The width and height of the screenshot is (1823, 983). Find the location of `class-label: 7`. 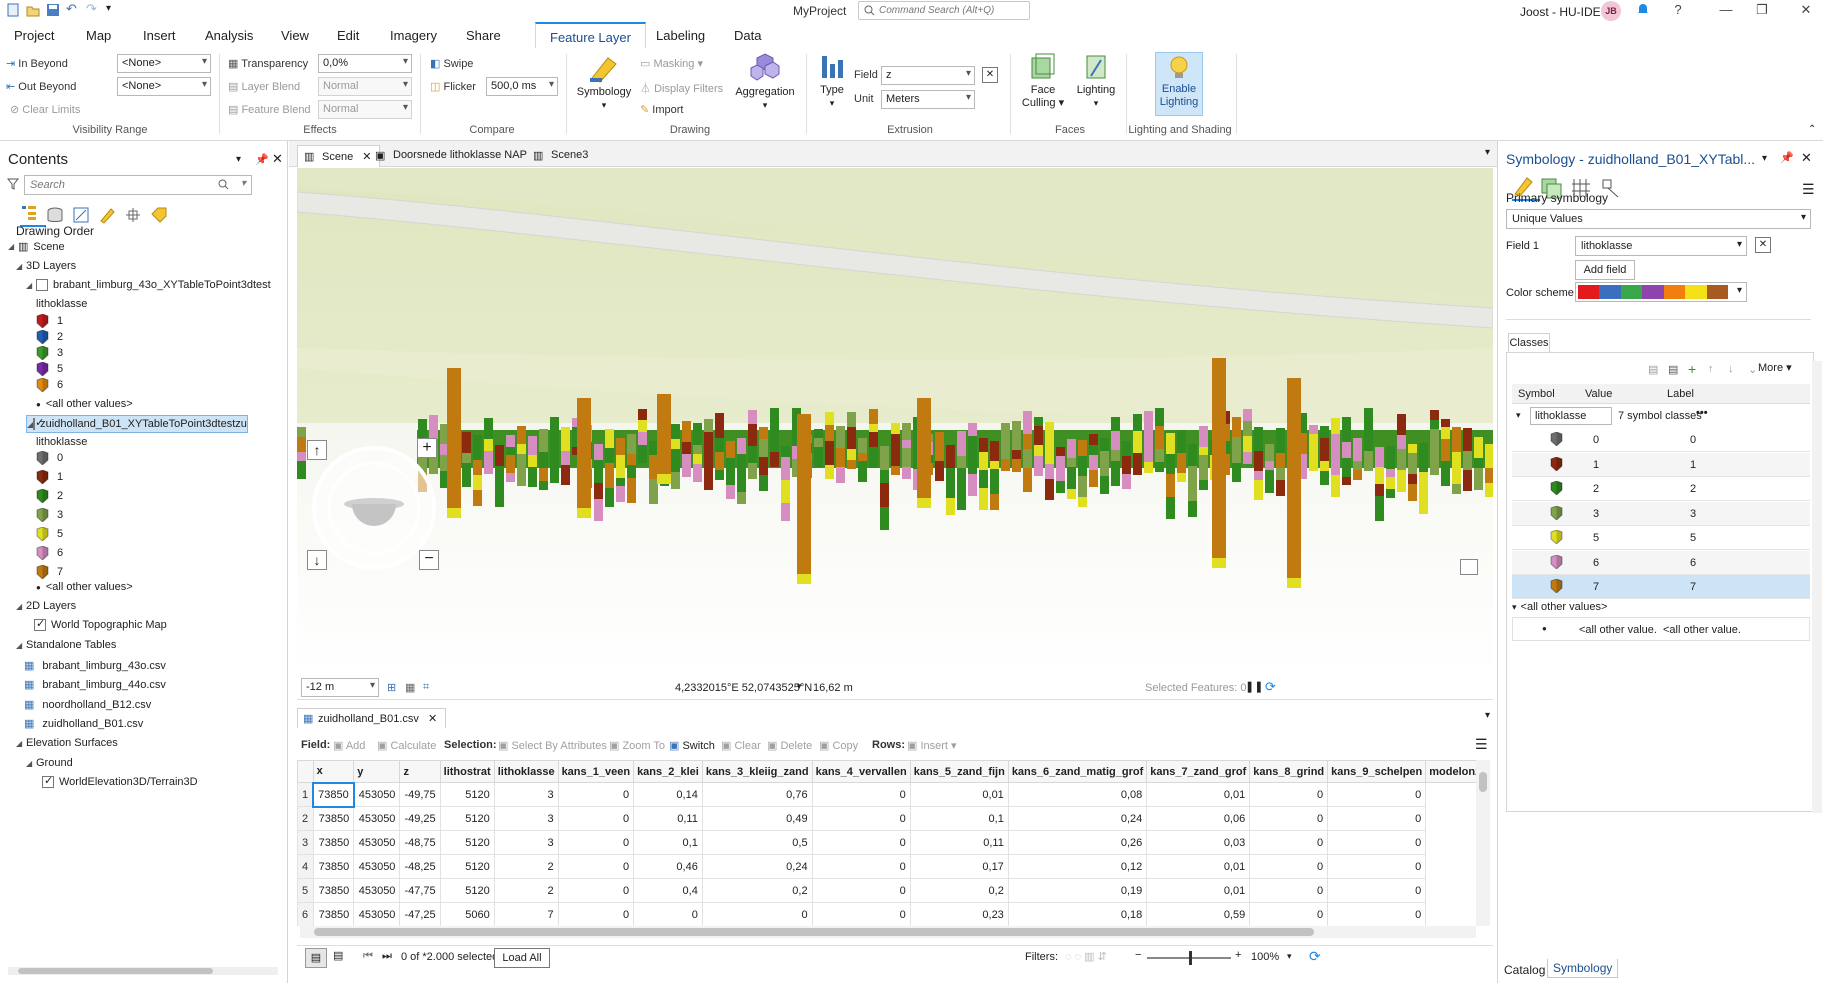

class-label: 7 is located at coordinates (1693, 587).